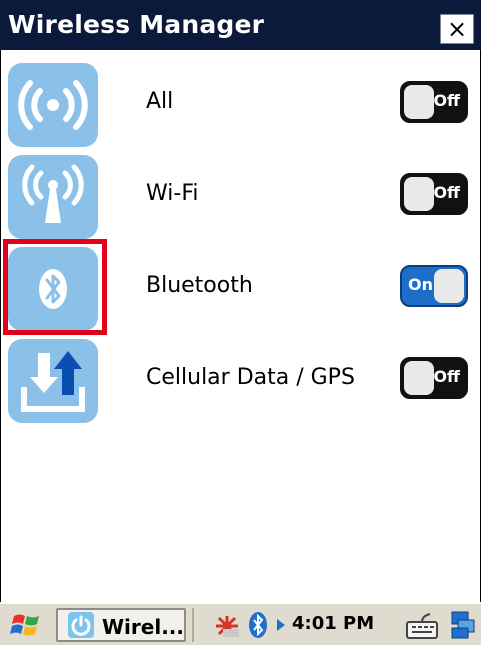 The width and height of the screenshot is (481, 646). Describe the element at coordinates (136, 24) in the screenshot. I see `window-title: Wireless Manager` at that location.